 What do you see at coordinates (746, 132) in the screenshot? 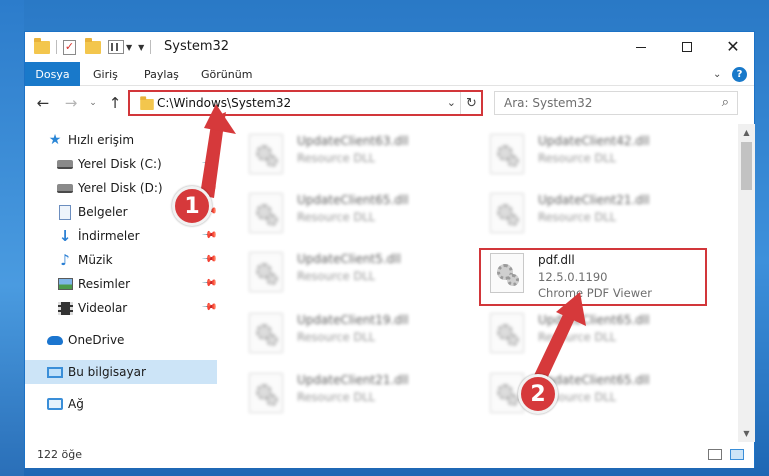
I see `scroll-up-icon: ▲` at bounding box center [746, 132].